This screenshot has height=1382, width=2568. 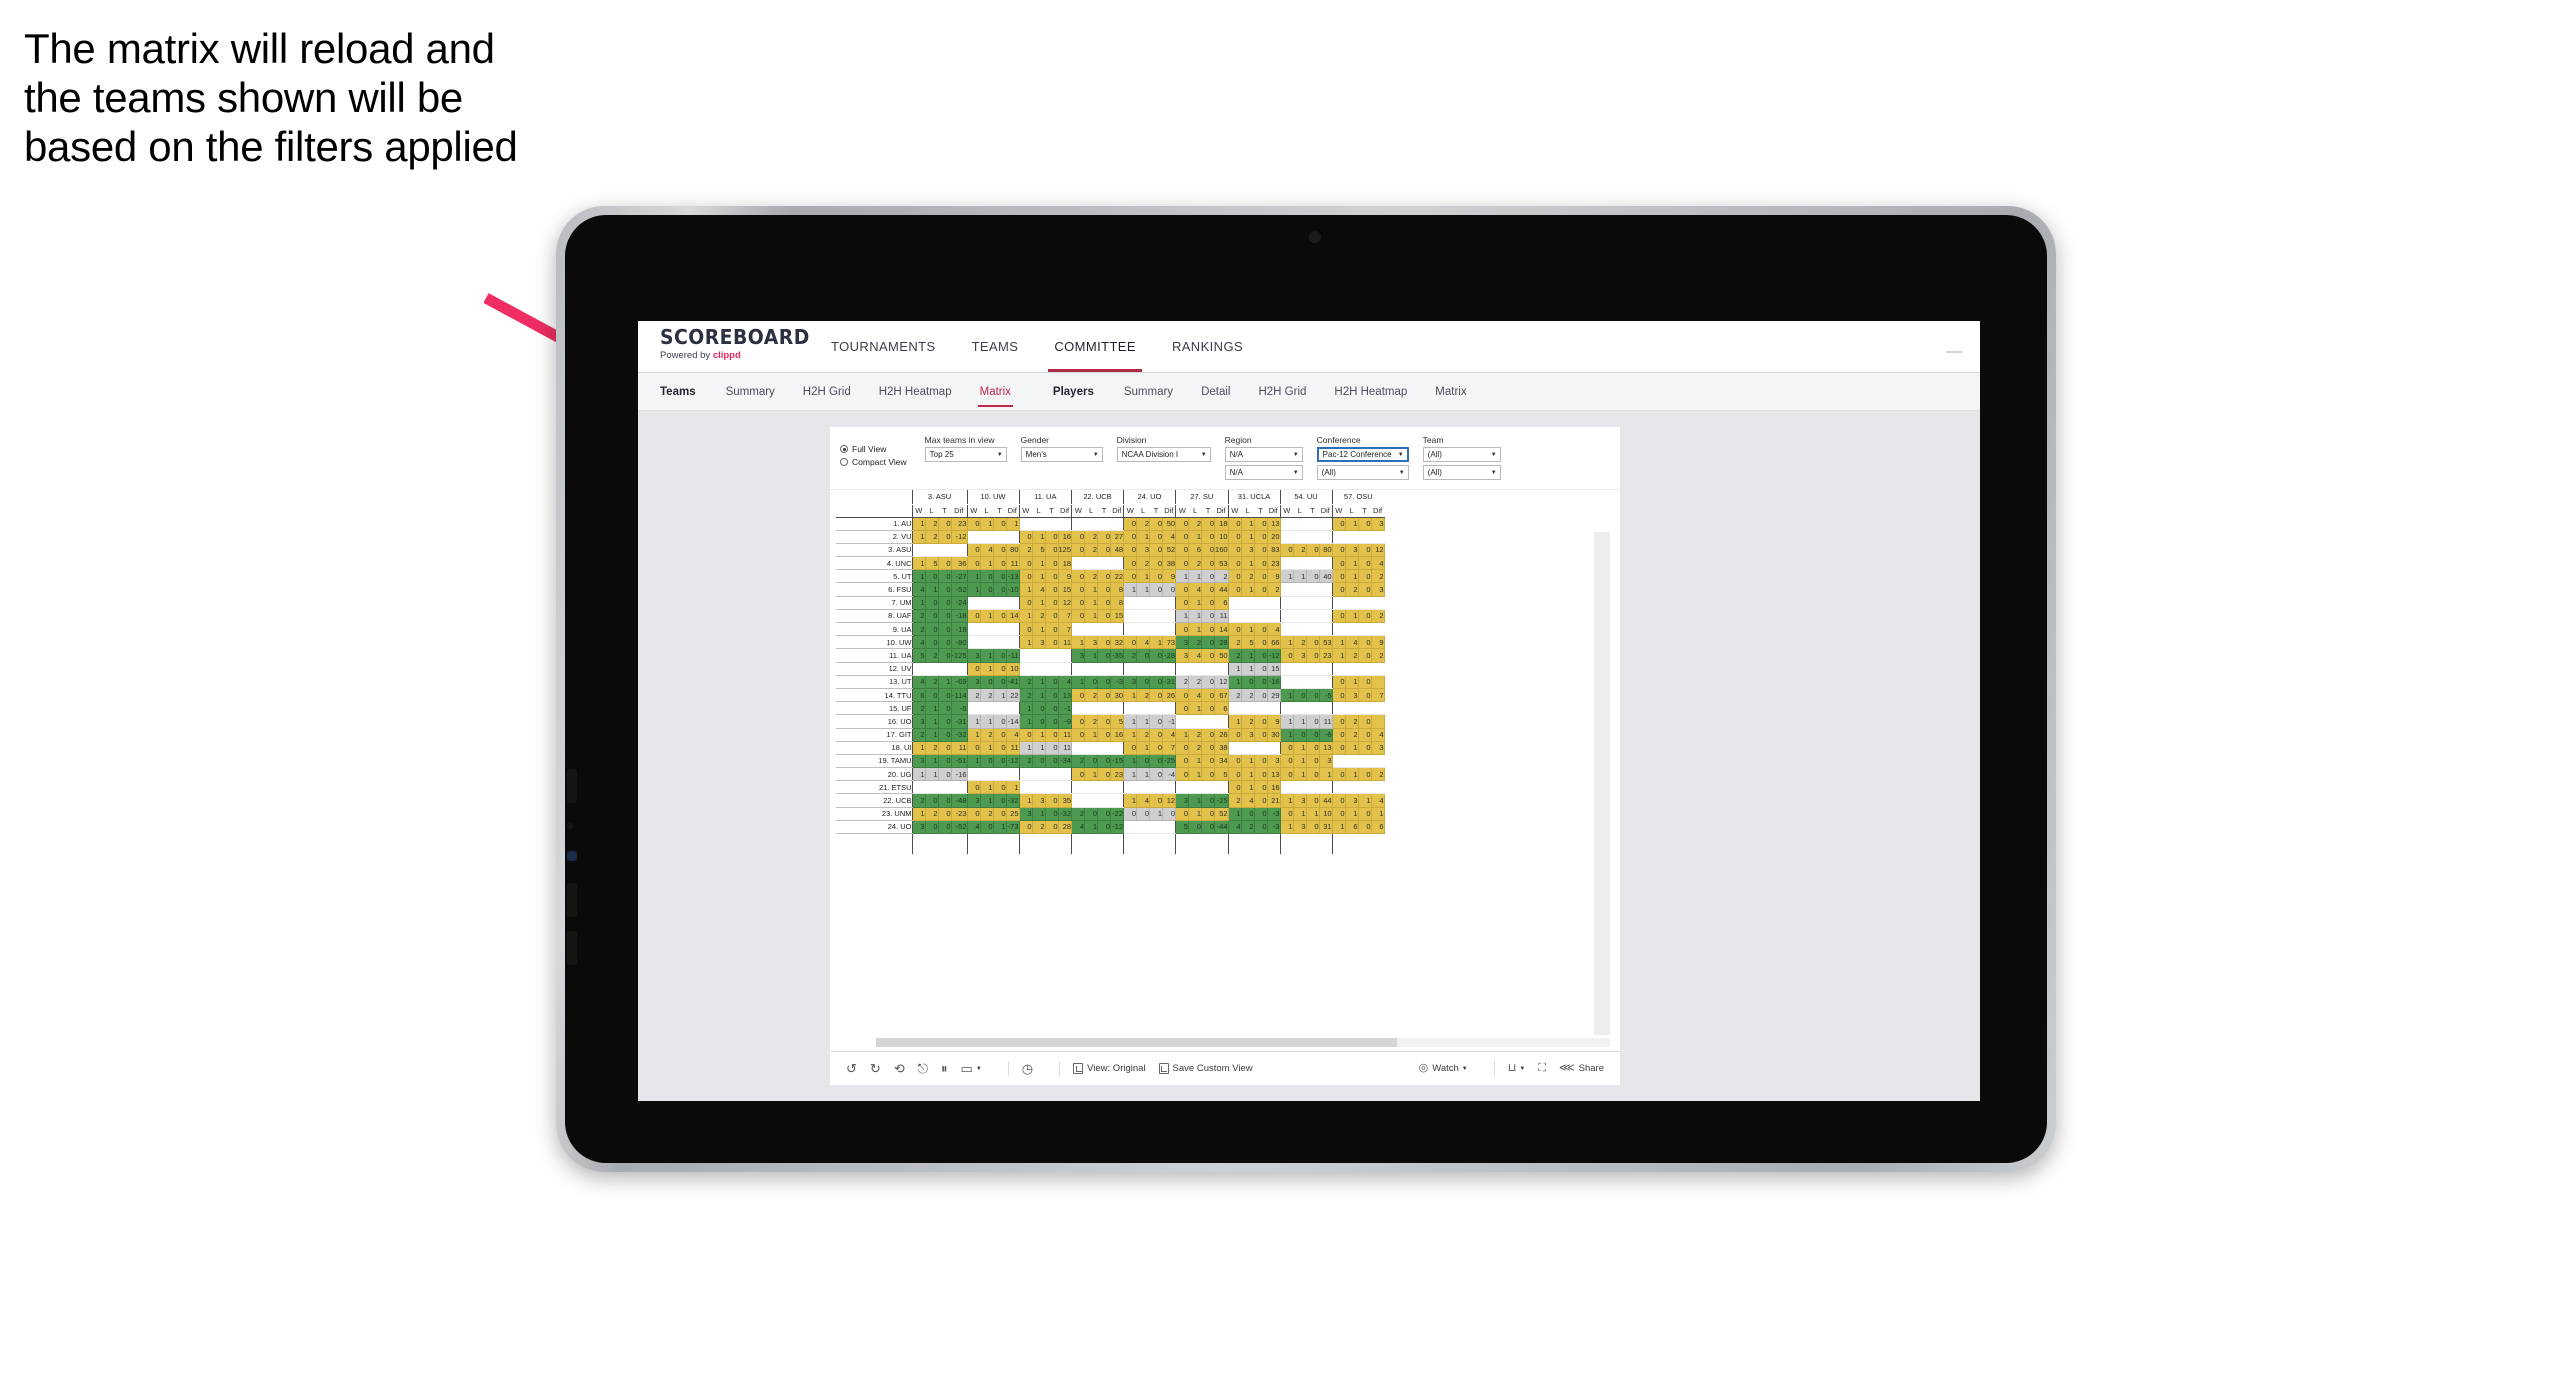 I want to click on matrix-row-label: 2. VU, so click(x=874, y=537).